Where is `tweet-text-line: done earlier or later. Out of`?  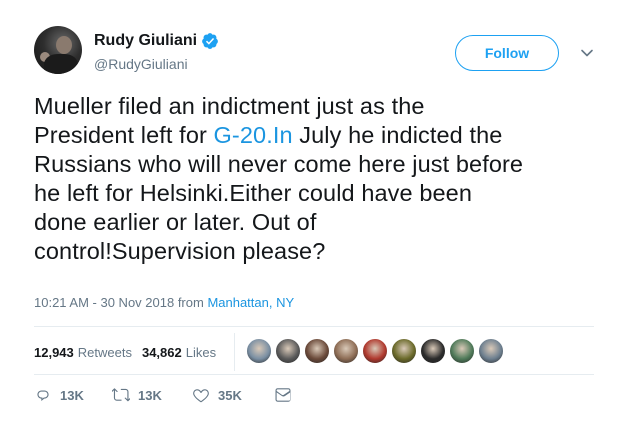
tweet-text-line: done earlier or later. Out of is located at coordinates (319, 222).